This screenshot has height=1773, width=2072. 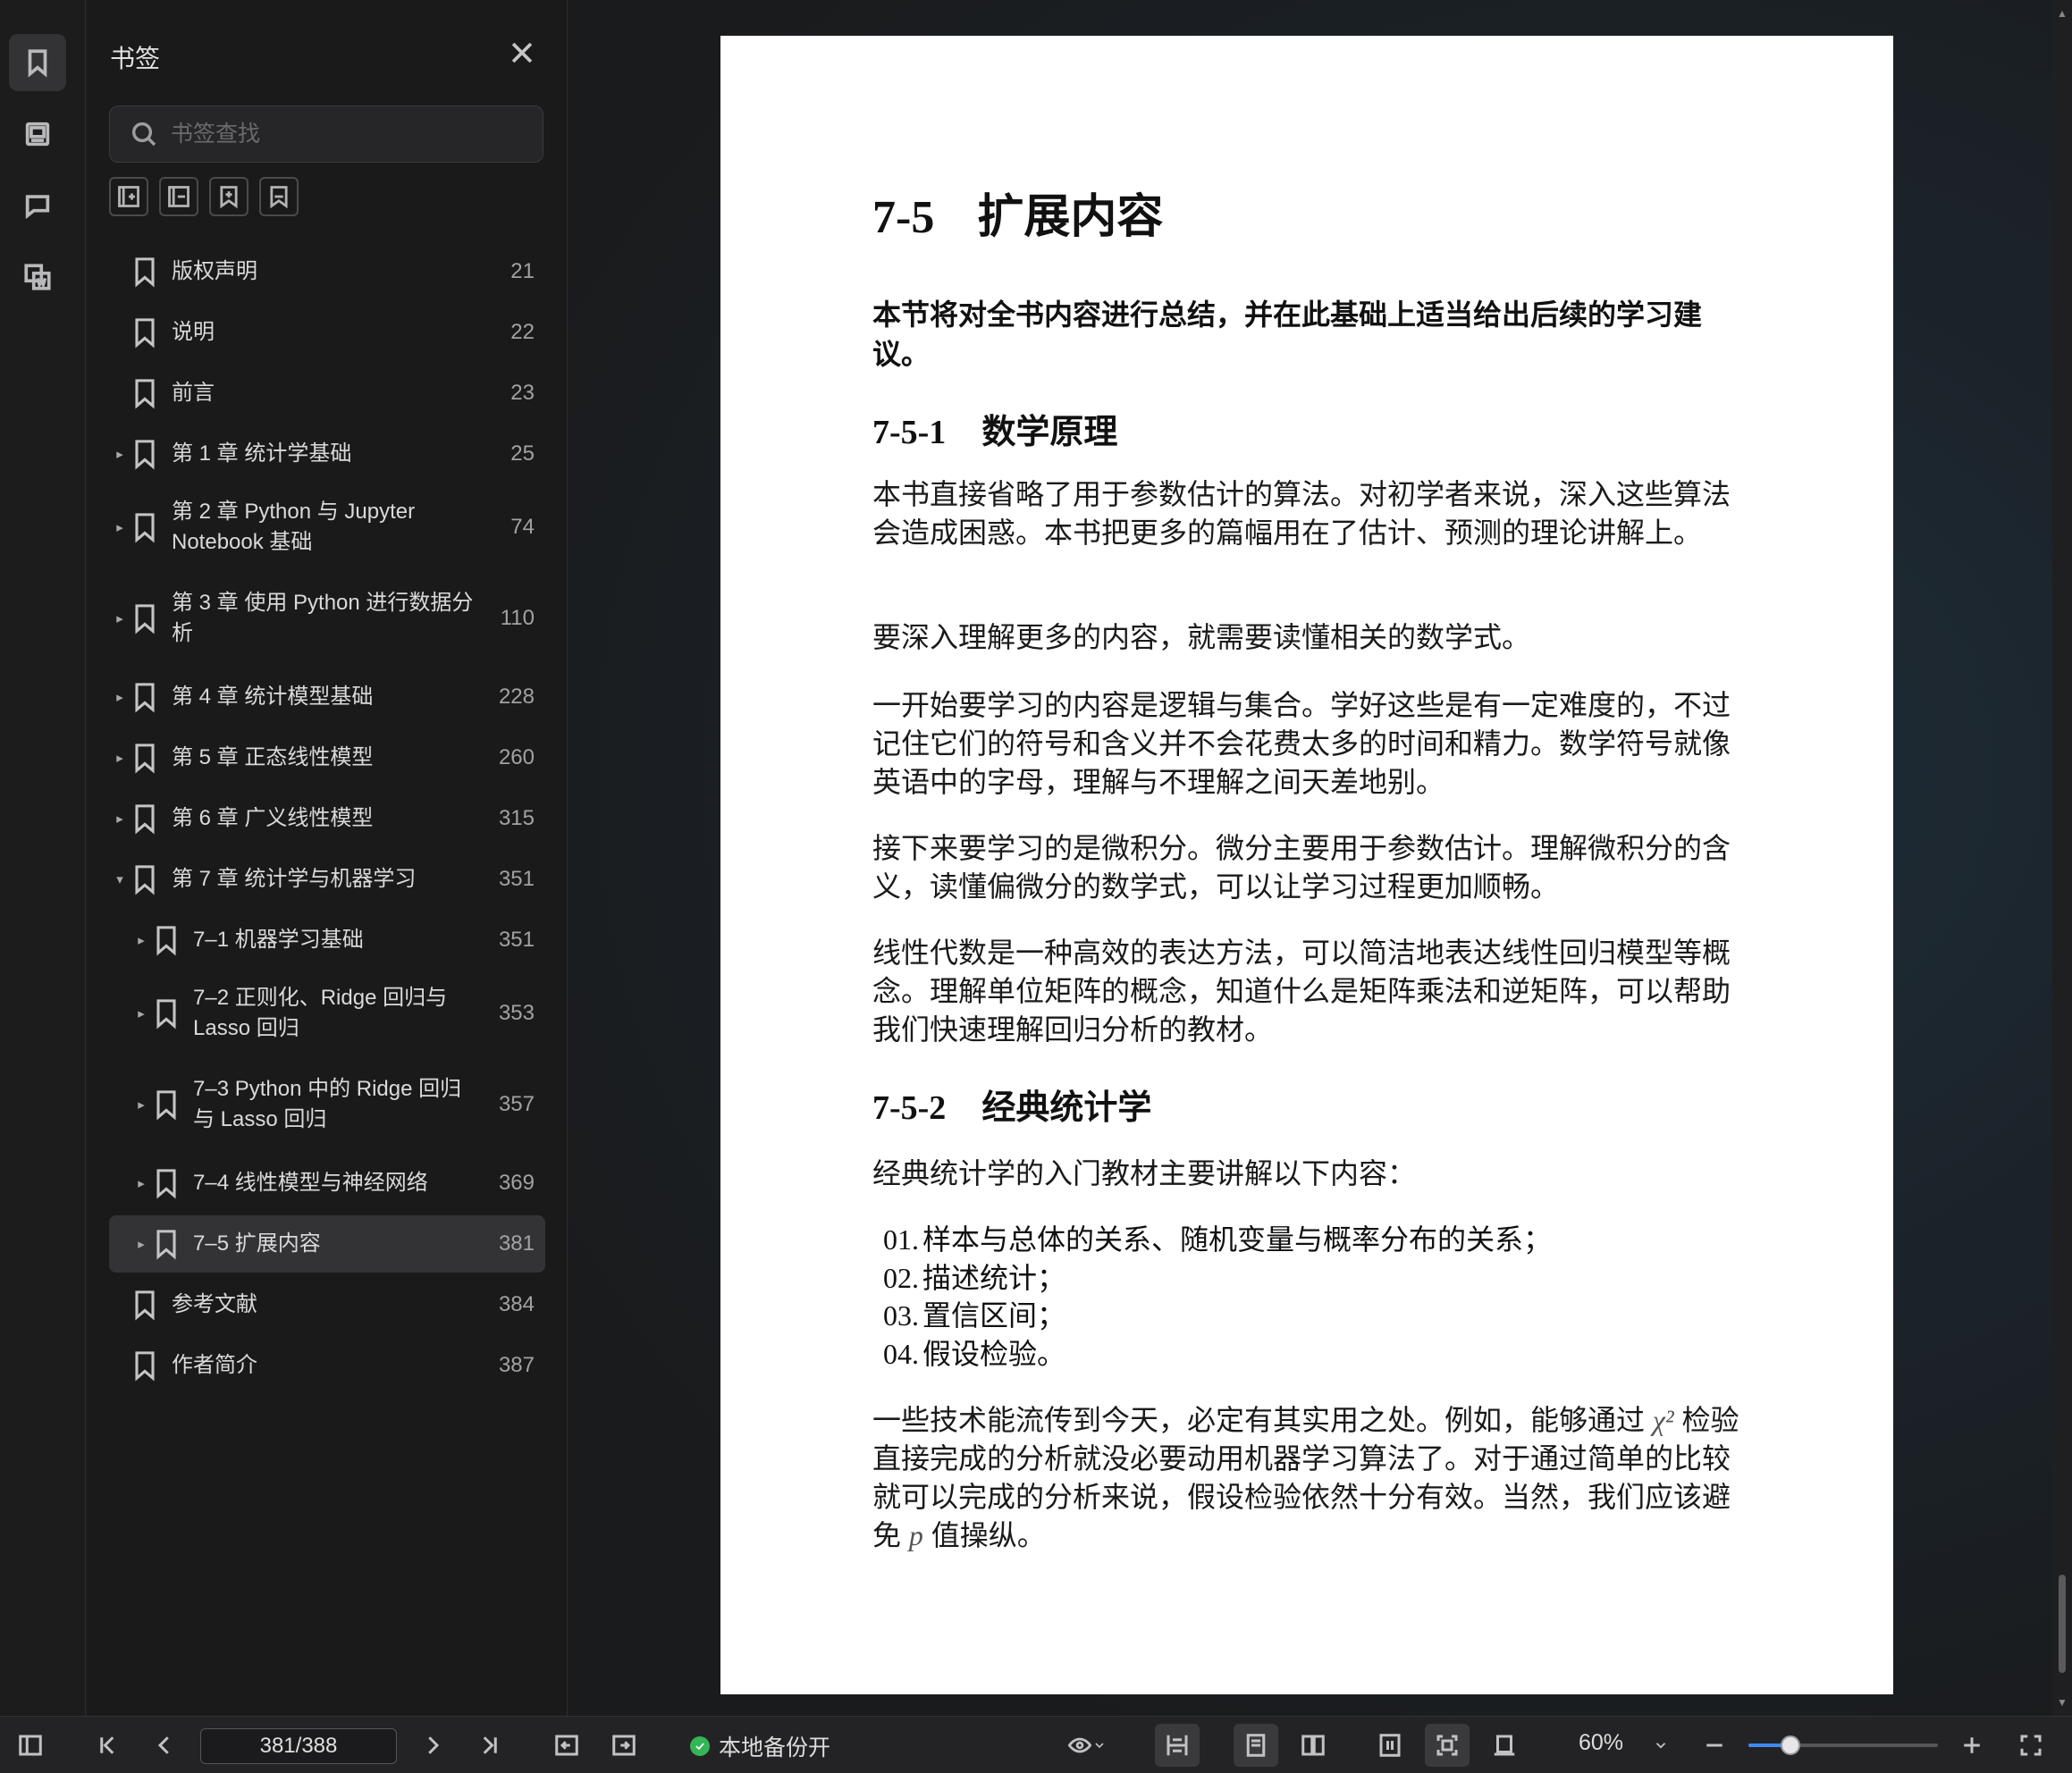 What do you see at coordinates (1790, 1745) in the screenshot?
I see `zoom-slider-knob` at bounding box center [1790, 1745].